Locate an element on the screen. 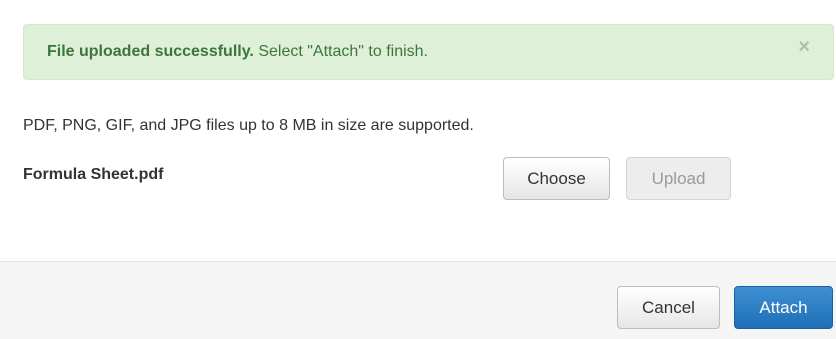 The width and height of the screenshot is (836, 339). choose-button: Choose is located at coordinates (556, 178).